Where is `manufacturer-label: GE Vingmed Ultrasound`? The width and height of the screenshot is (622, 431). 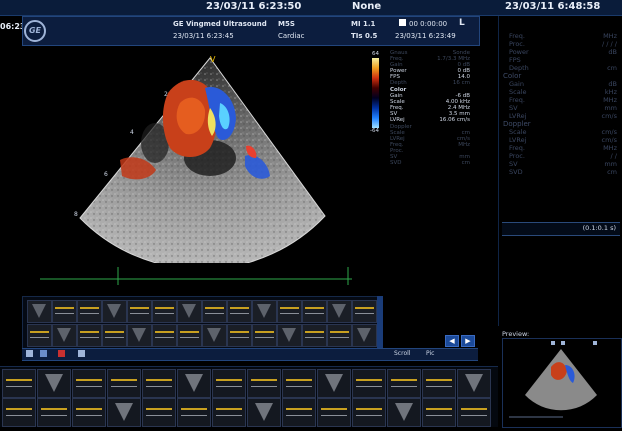
manufacturer-label: GE Vingmed Ultrasound is located at coordinates (220, 24).